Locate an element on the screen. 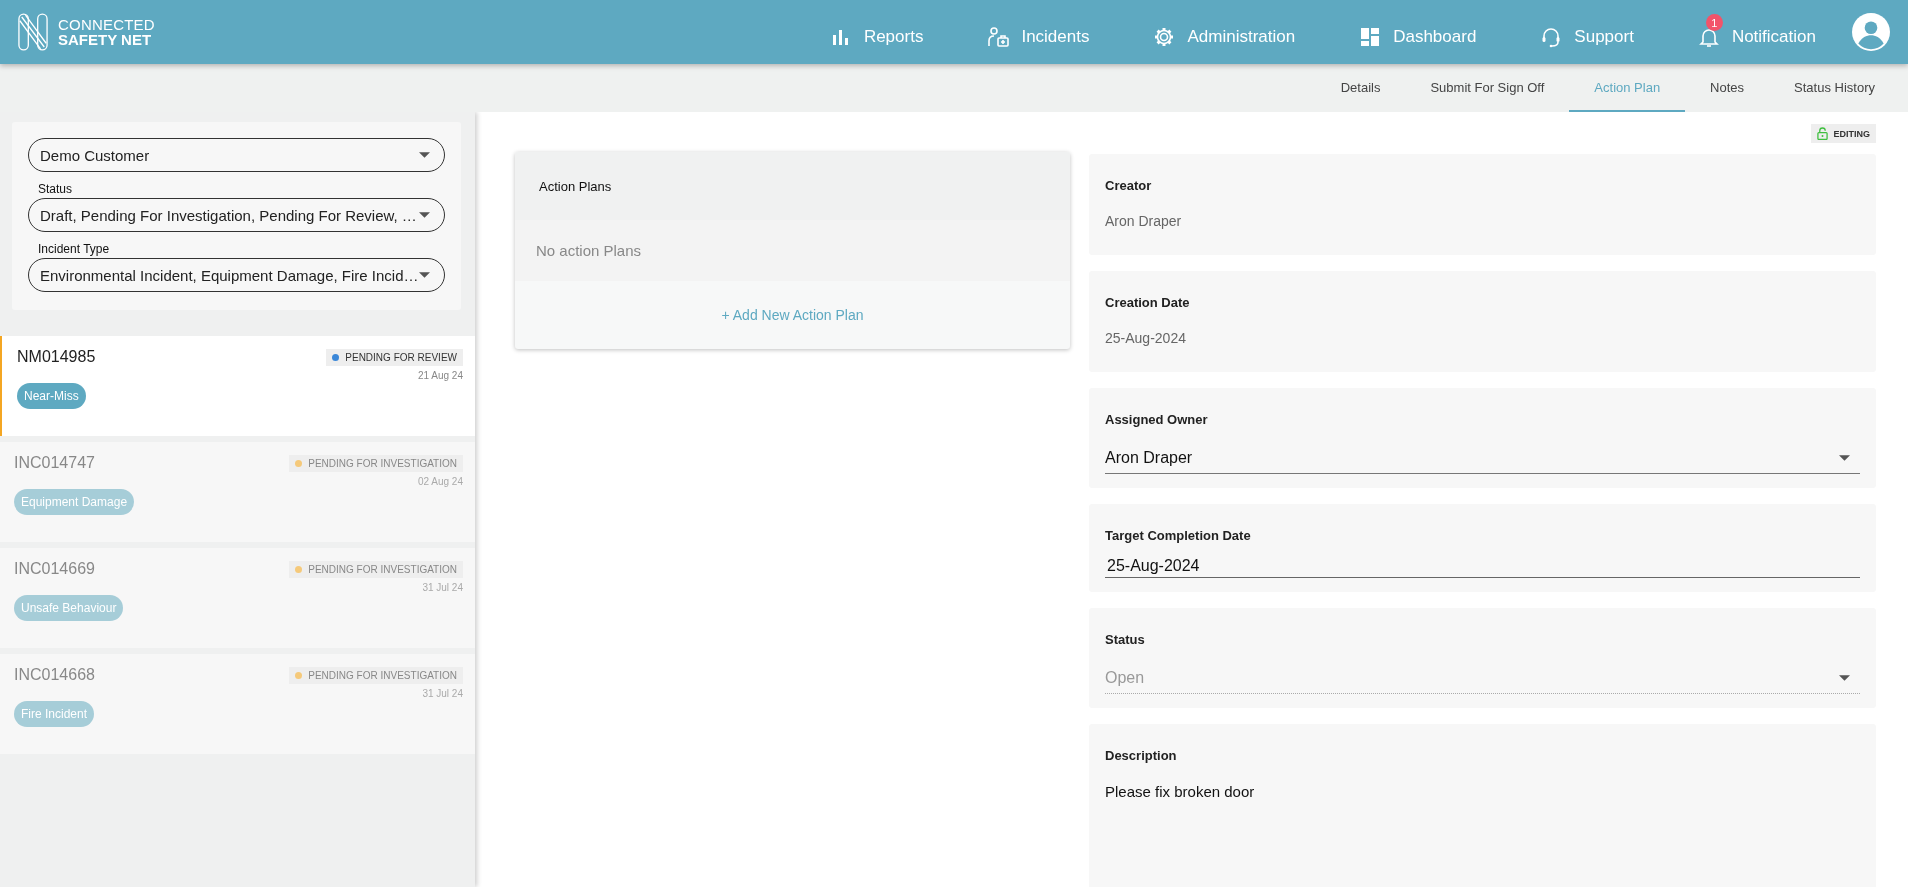  field-value: 25-Aug-2024 is located at coordinates (1146, 338).